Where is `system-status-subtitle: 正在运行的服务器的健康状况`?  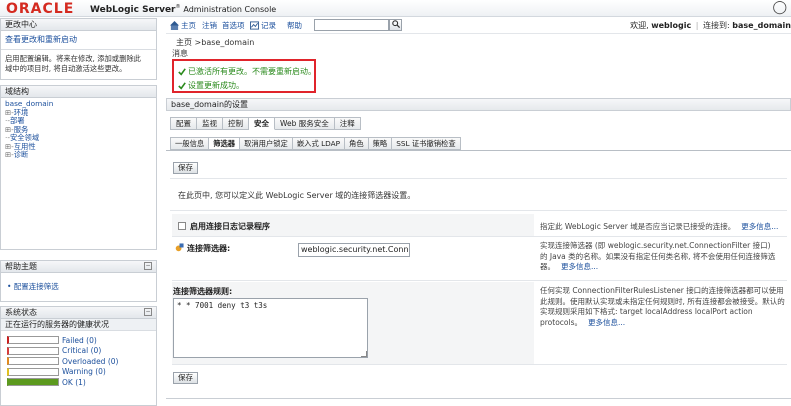 system-status-subtitle: 正在运行的服务器的健康状况 is located at coordinates (78, 325).